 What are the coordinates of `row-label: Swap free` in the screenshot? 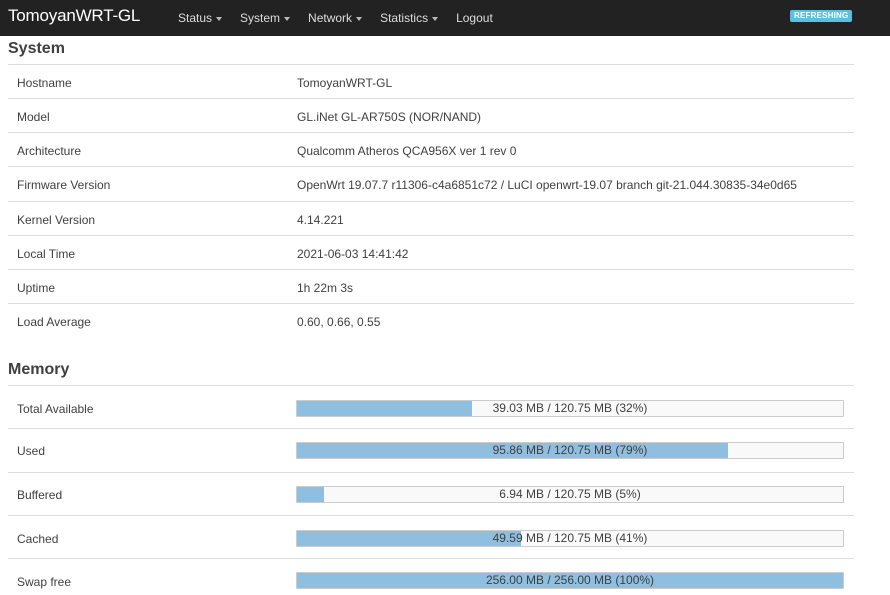 It's located at (44, 582).